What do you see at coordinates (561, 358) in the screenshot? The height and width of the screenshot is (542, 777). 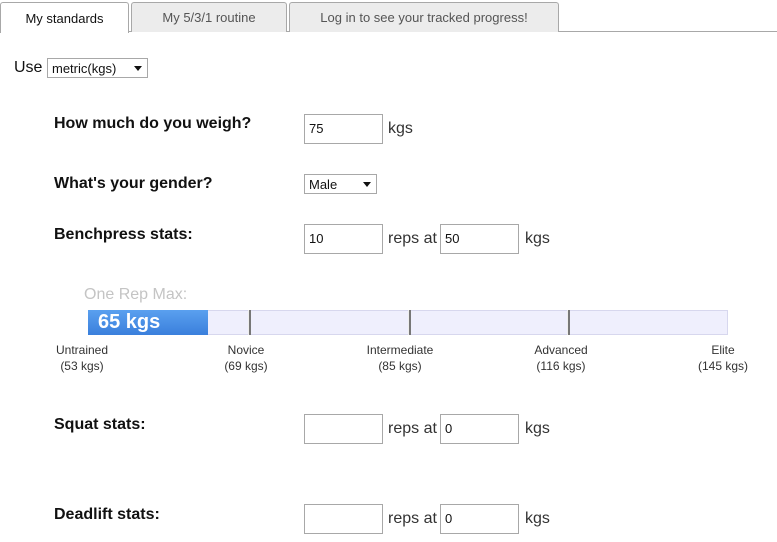 I see `level-advanced: Advanced (116 kgs)` at bounding box center [561, 358].